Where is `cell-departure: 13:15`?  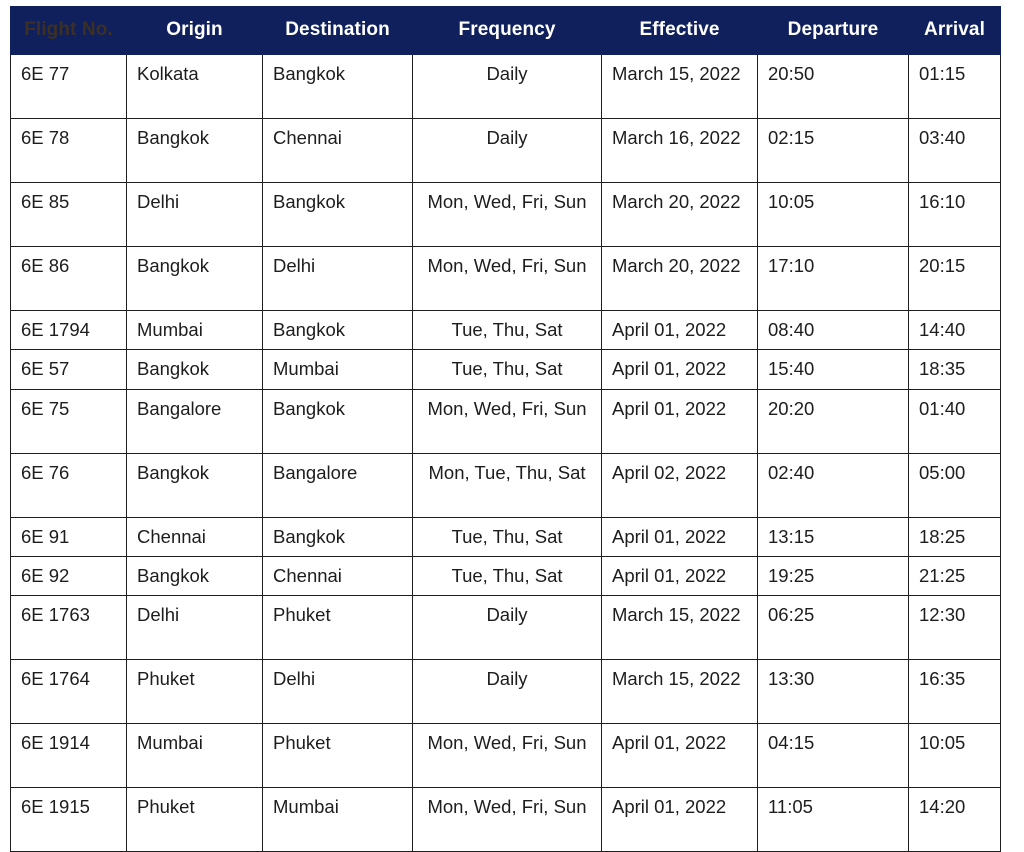
cell-departure: 13:15 is located at coordinates (833, 536).